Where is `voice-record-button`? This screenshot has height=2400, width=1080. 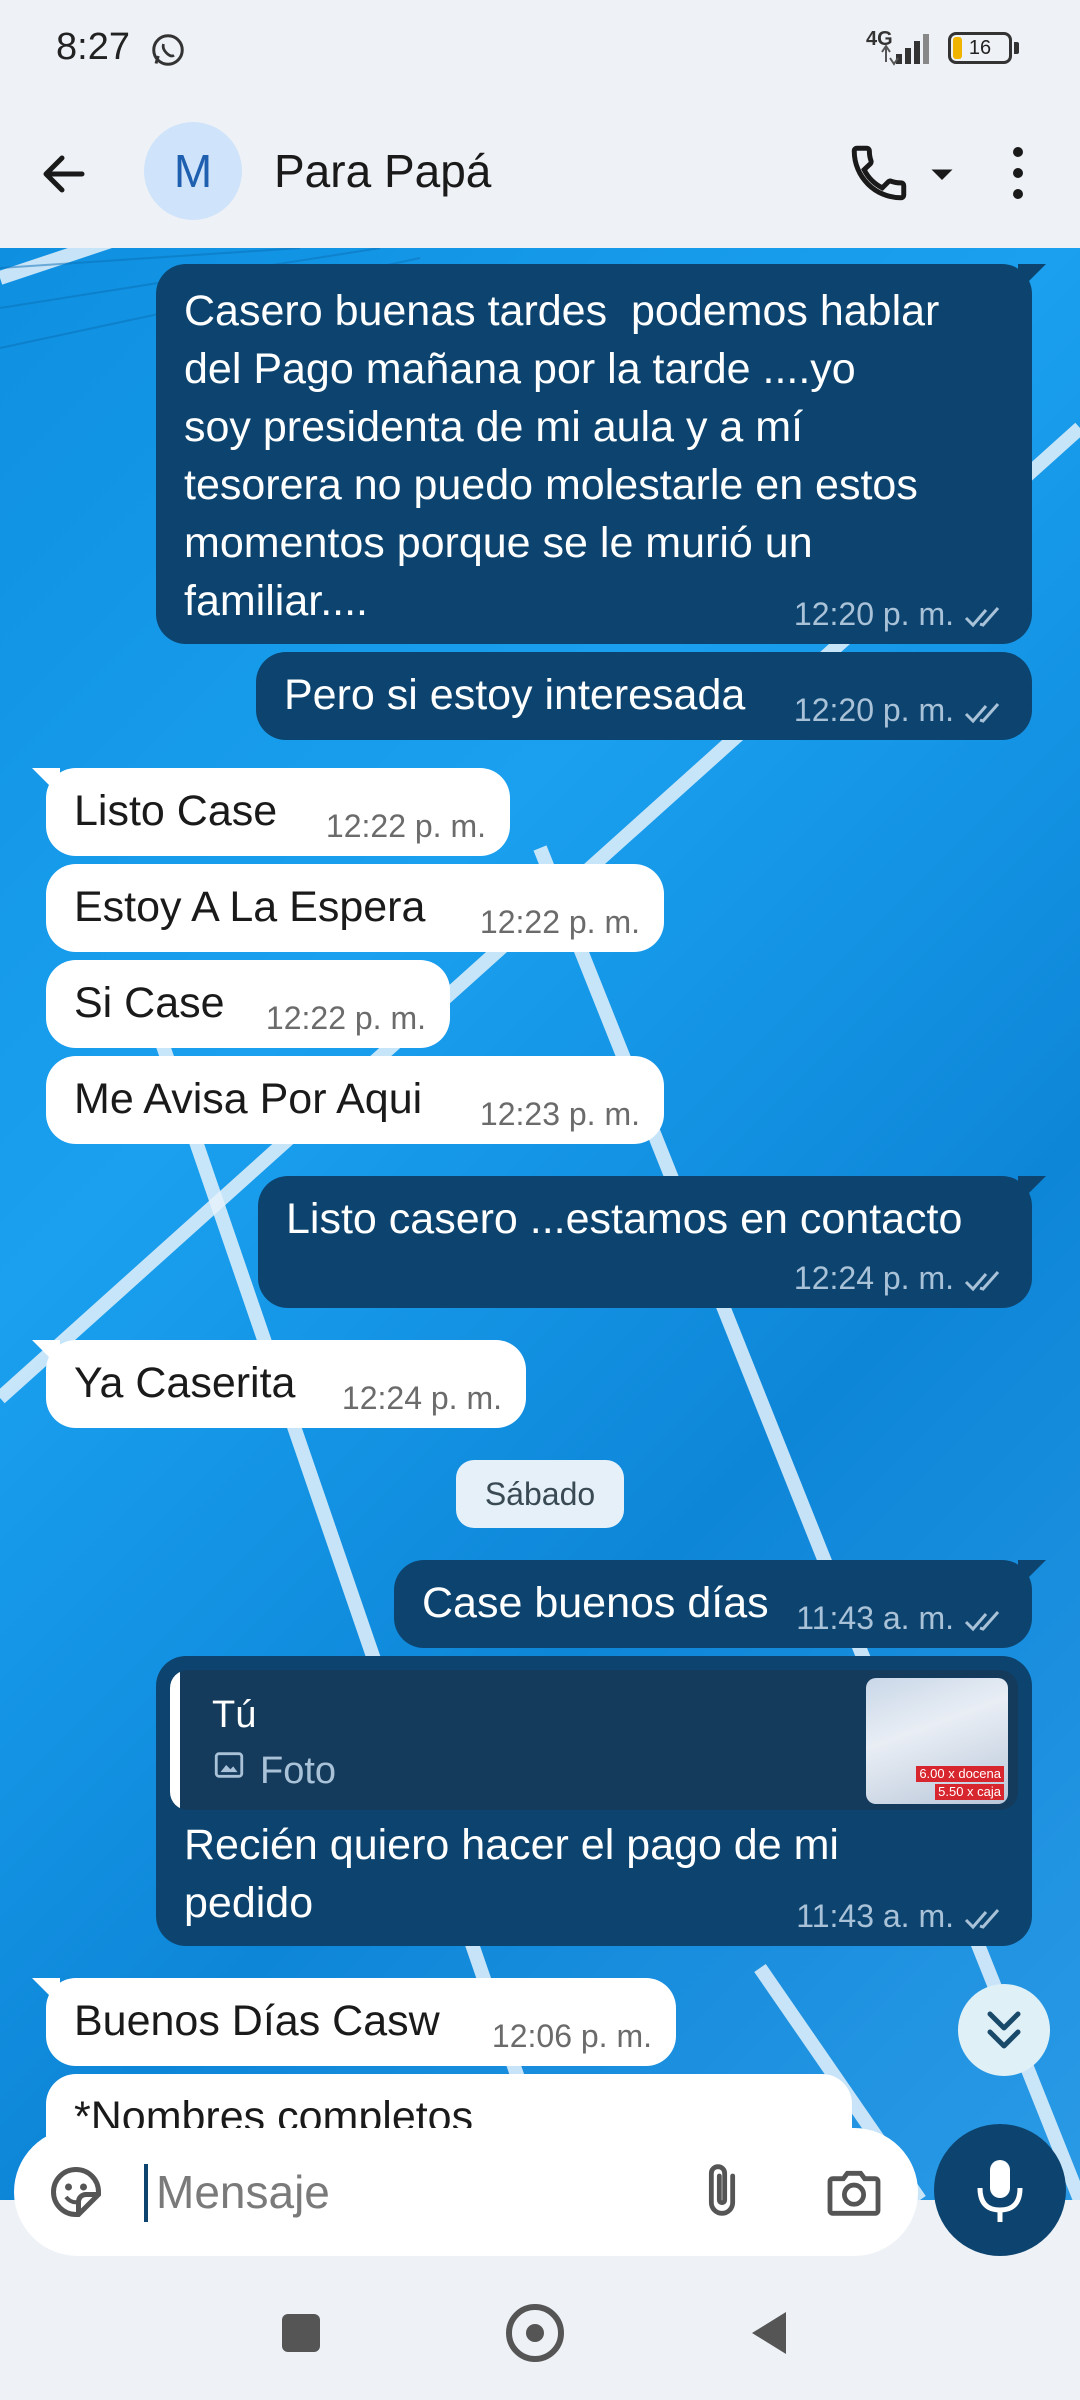
voice-record-button is located at coordinates (1000, 2190).